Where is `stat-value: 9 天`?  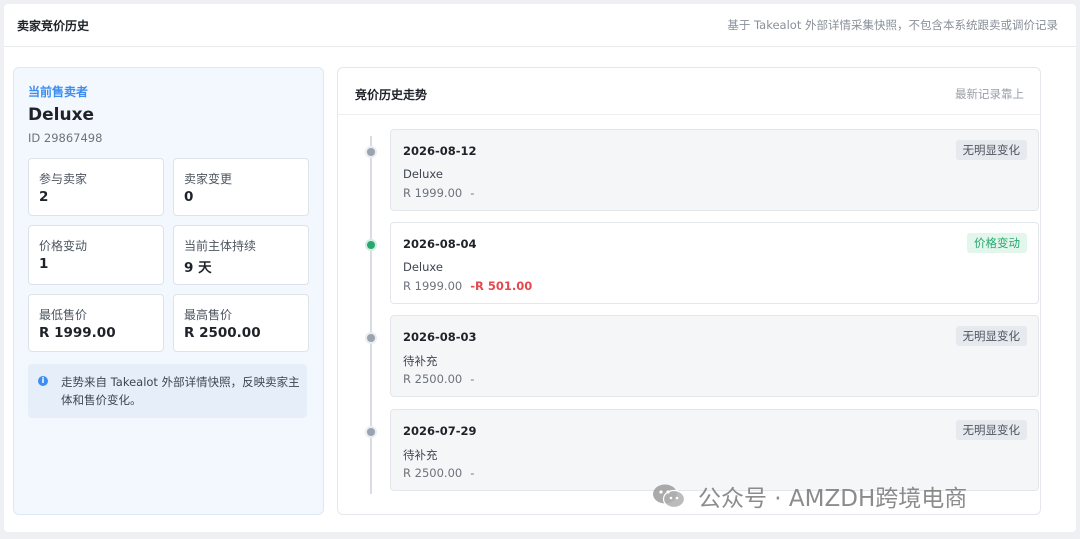 stat-value: 9 天 is located at coordinates (198, 268).